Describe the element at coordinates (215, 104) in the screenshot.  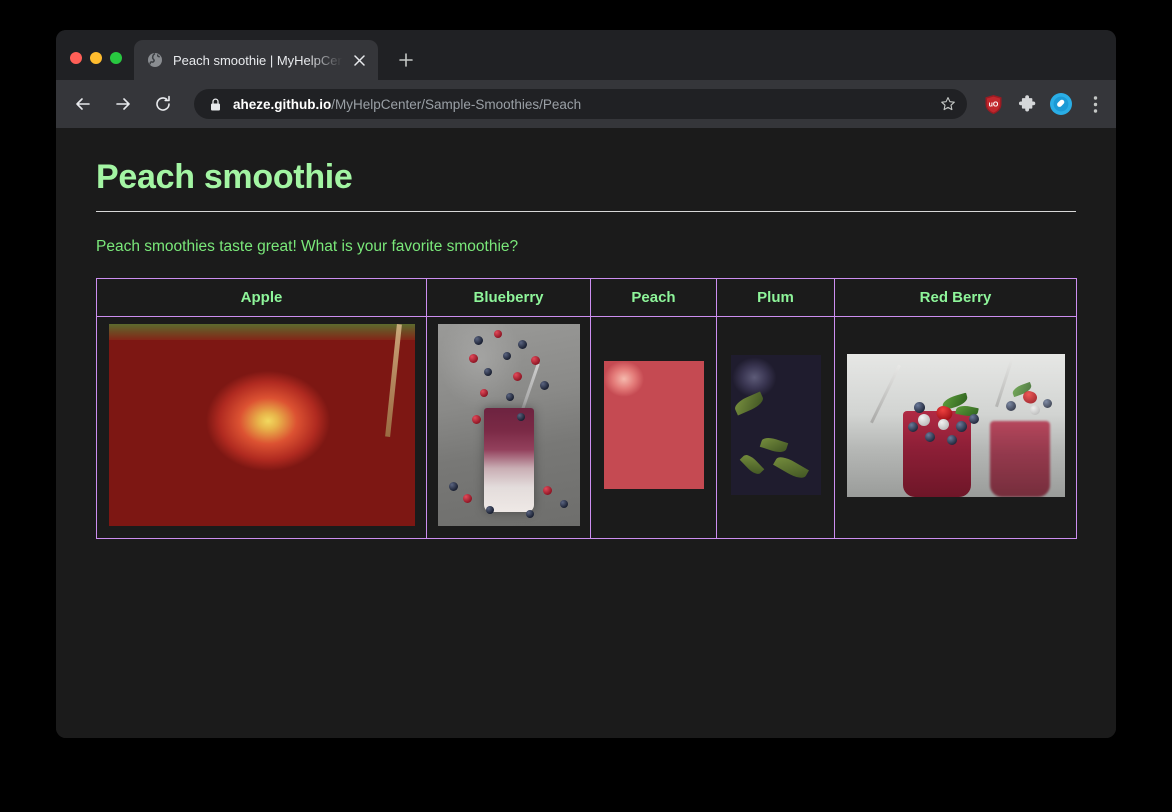
I see `lock-icon` at that location.